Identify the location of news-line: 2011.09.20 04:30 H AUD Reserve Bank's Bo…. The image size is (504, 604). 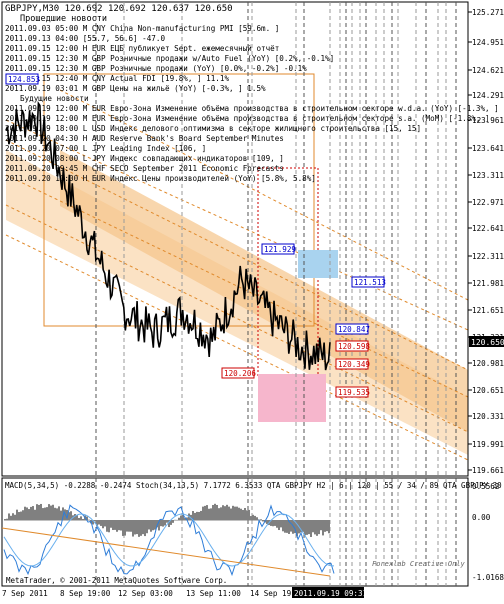
(144, 138).